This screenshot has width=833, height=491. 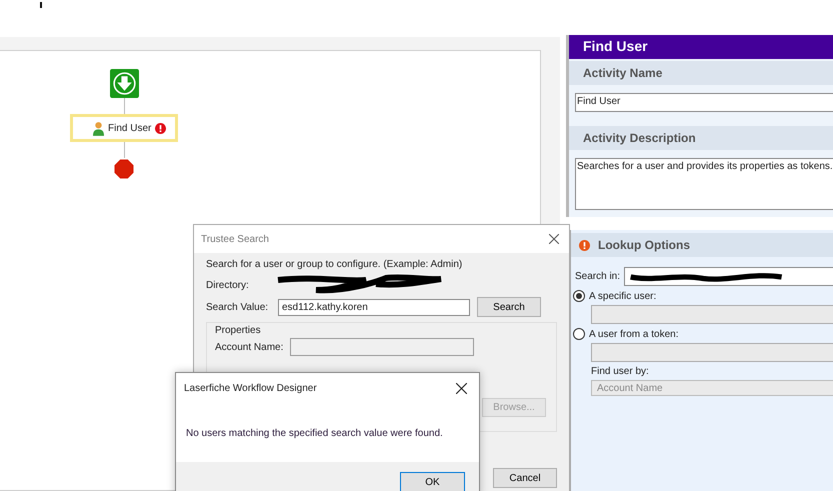 What do you see at coordinates (704, 102) in the screenshot?
I see `name-field: Find User` at bounding box center [704, 102].